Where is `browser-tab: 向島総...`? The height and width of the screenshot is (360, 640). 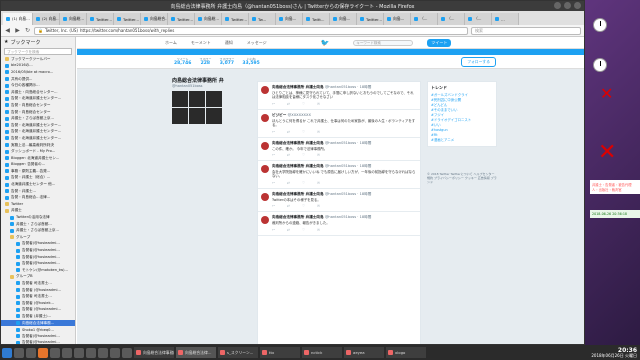 browser-tab: 向島総... is located at coordinates (208, 19).